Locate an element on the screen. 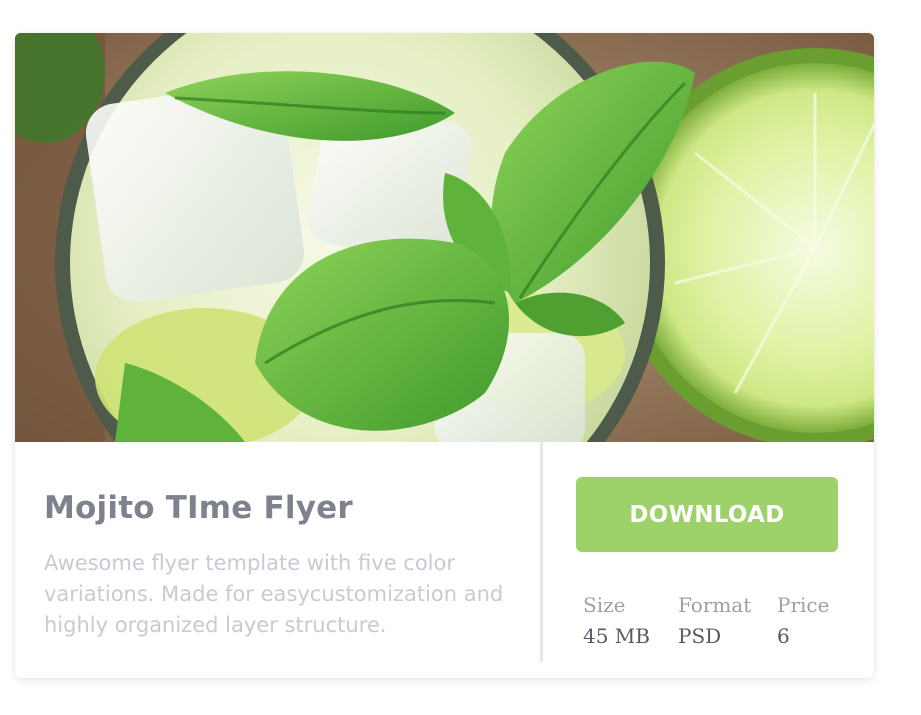 The width and height of the screenshot is (921, 715). meta-size: Size 45 MB is located at coordinates (616, 621).